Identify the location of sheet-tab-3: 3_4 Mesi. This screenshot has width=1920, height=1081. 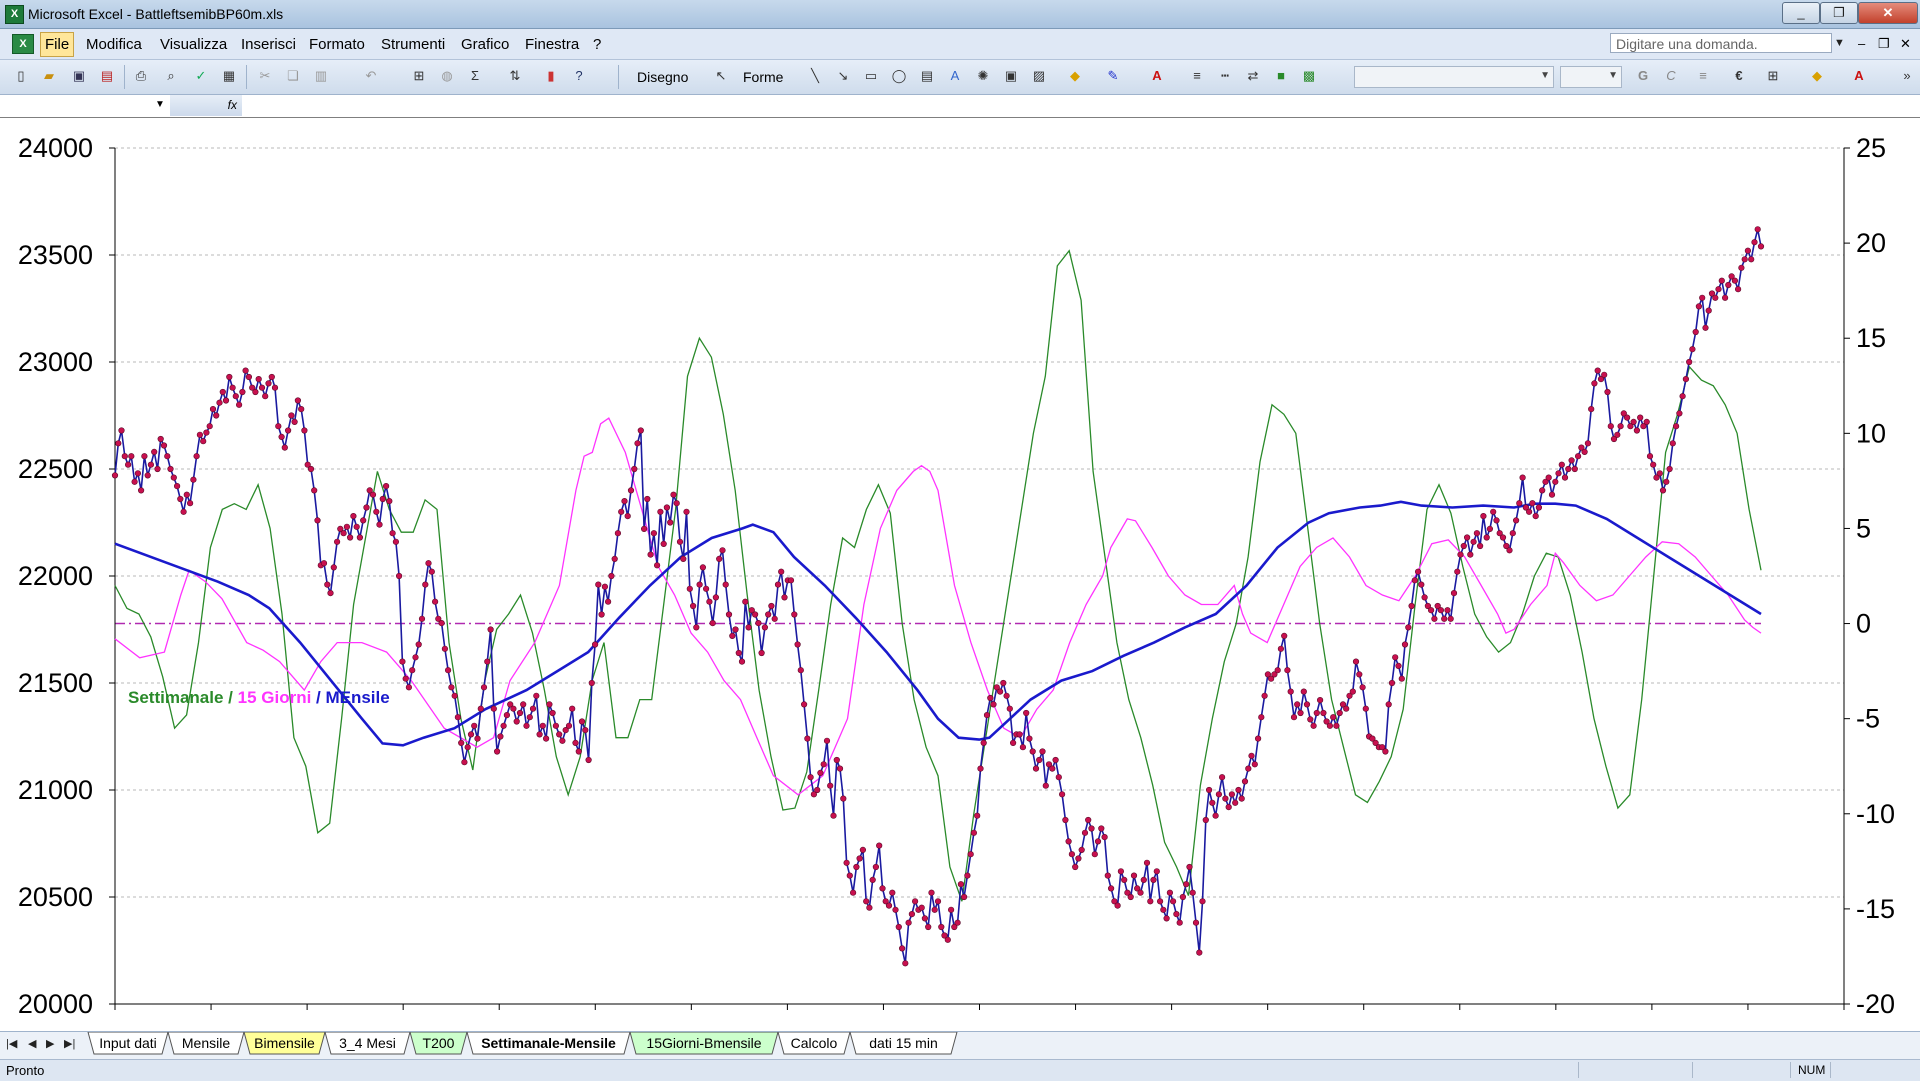
(367, 1043).